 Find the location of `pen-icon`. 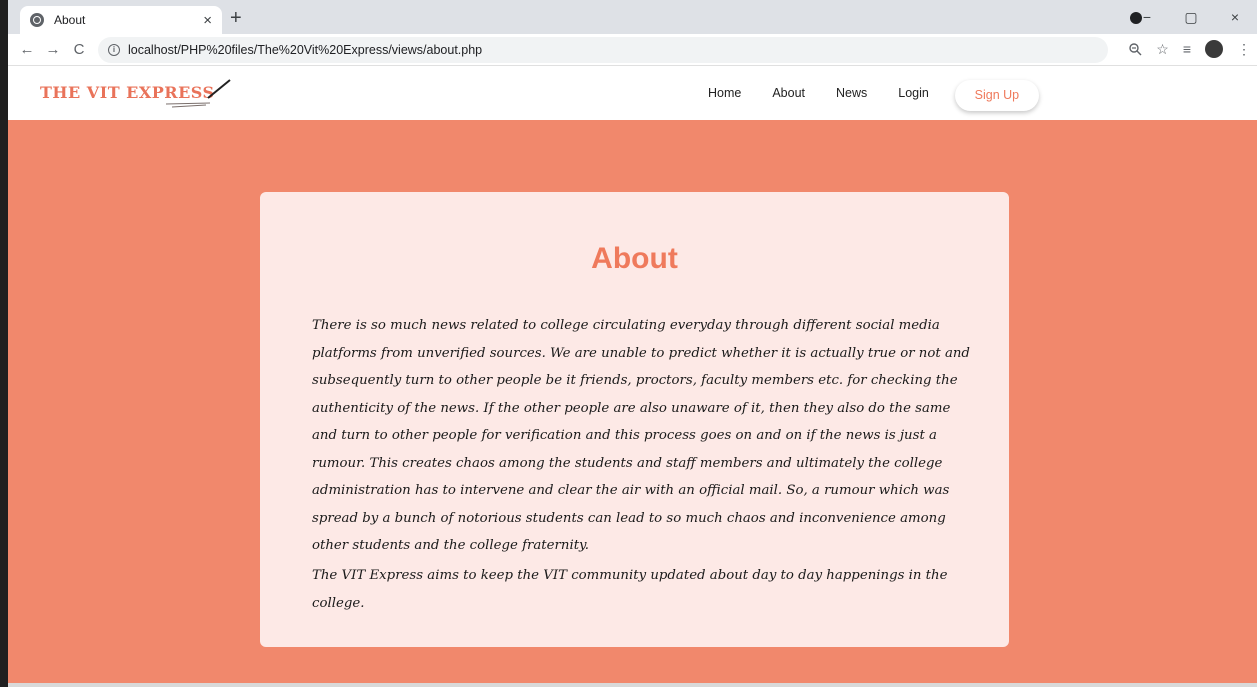

pen-icon is located at coordinates (219, 89).